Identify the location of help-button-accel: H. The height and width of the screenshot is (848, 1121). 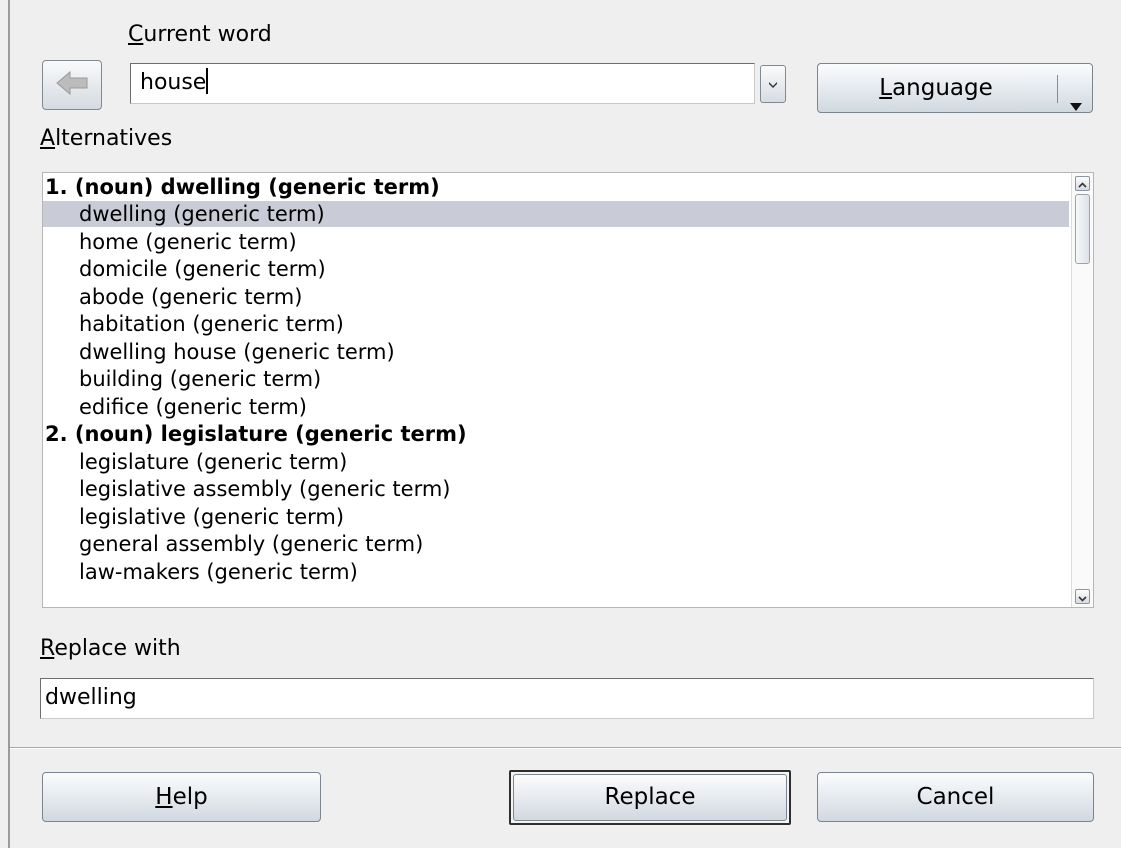
(164, 797).